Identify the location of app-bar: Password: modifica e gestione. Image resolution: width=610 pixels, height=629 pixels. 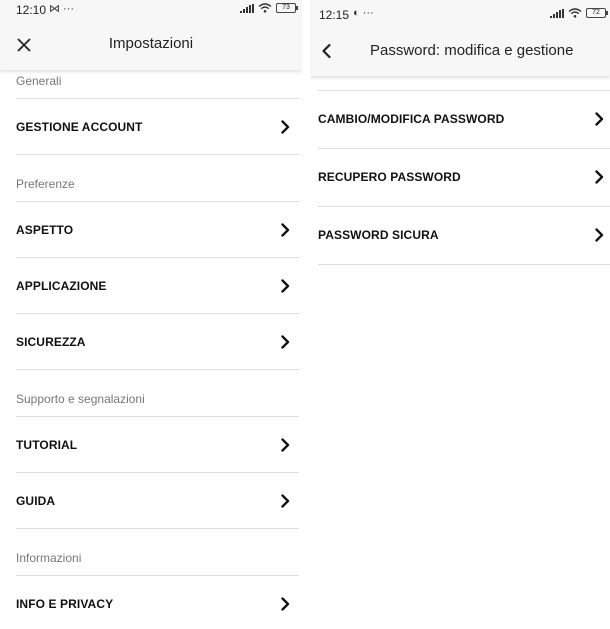
(460, 50).